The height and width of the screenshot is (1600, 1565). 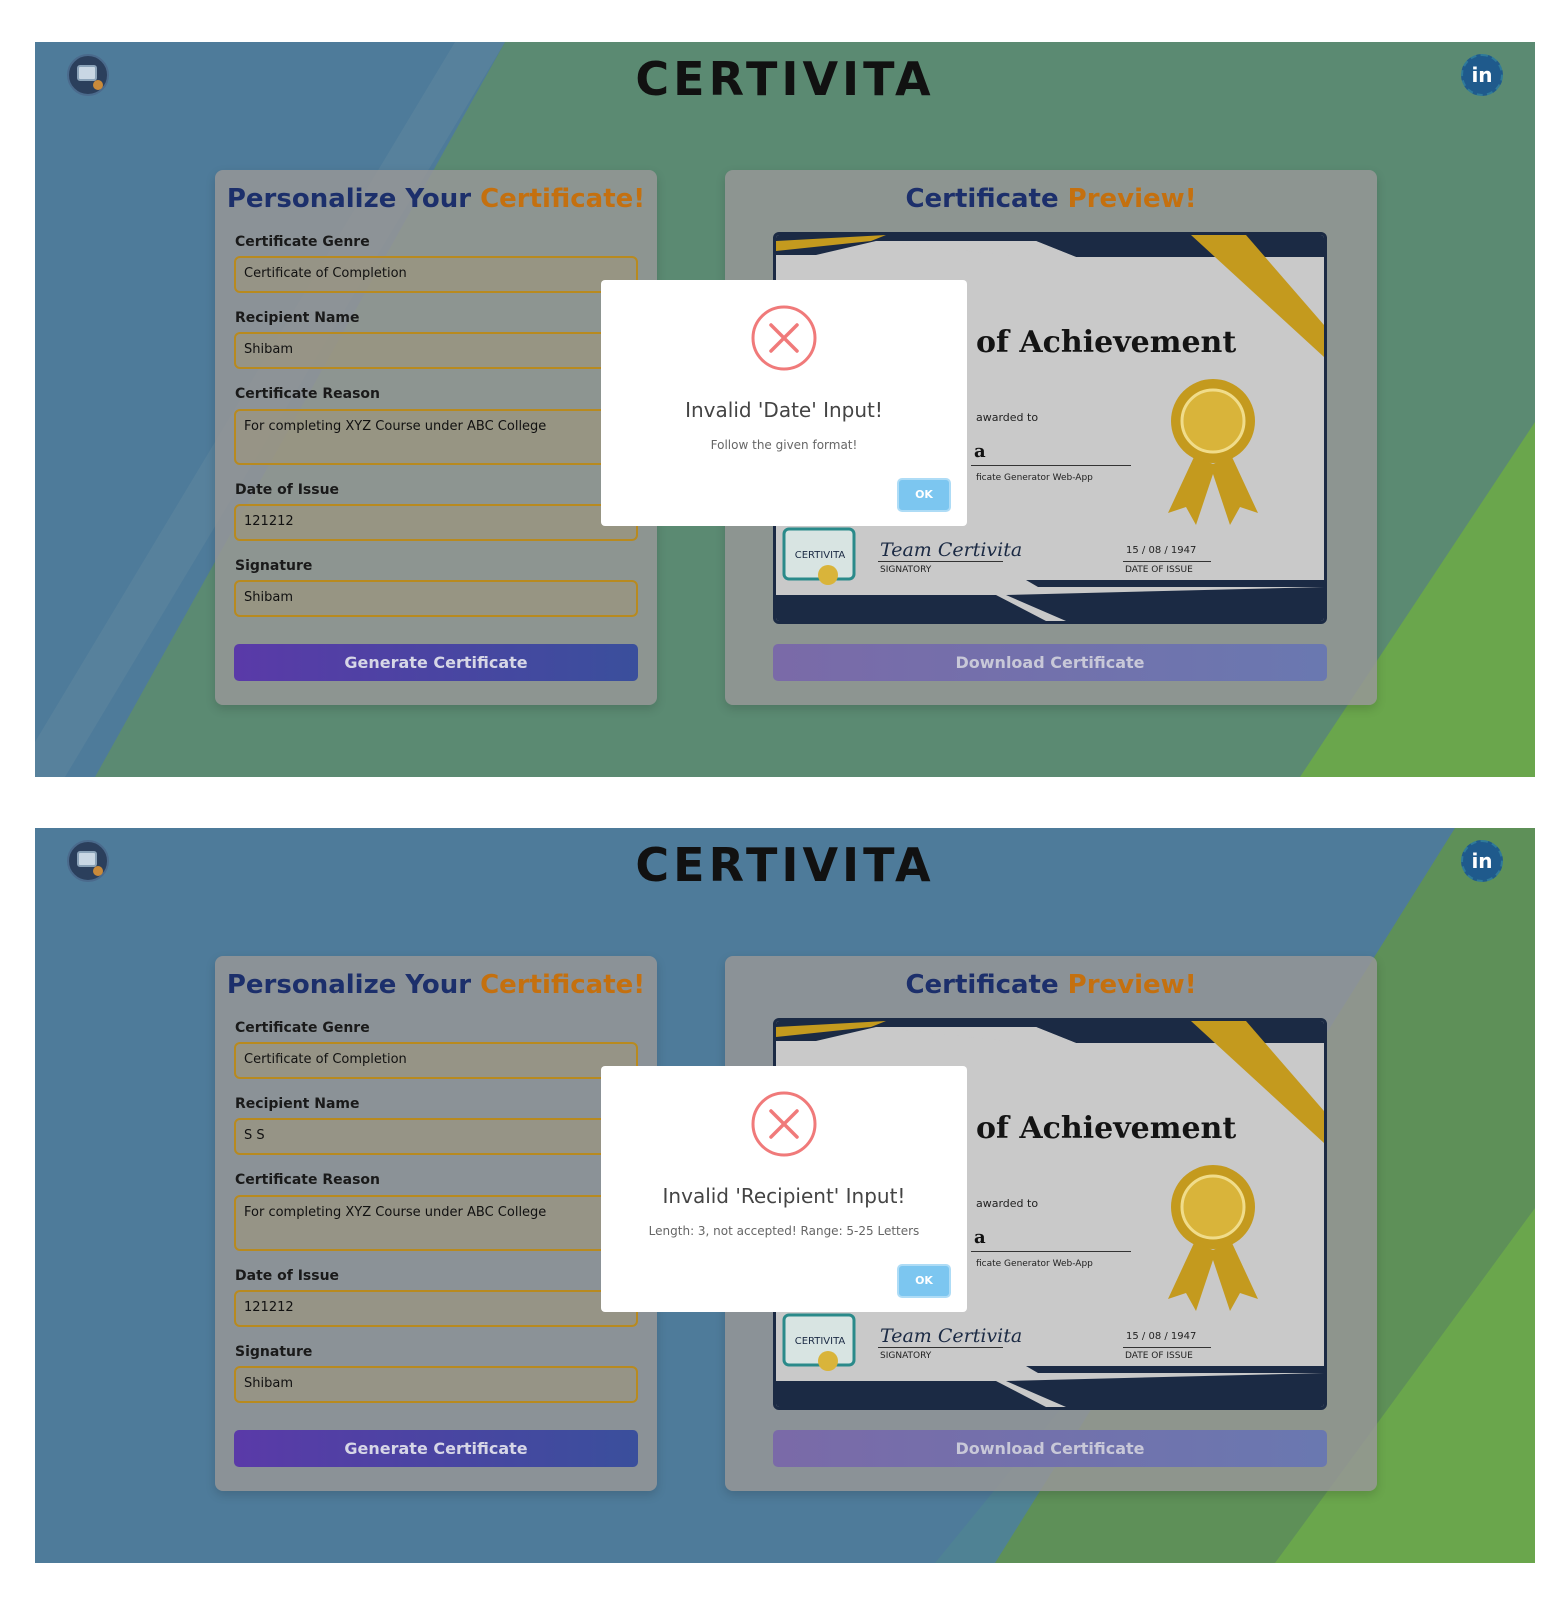 I want to click on modal-text: Follow the given format!, so click(x=784, y=445).